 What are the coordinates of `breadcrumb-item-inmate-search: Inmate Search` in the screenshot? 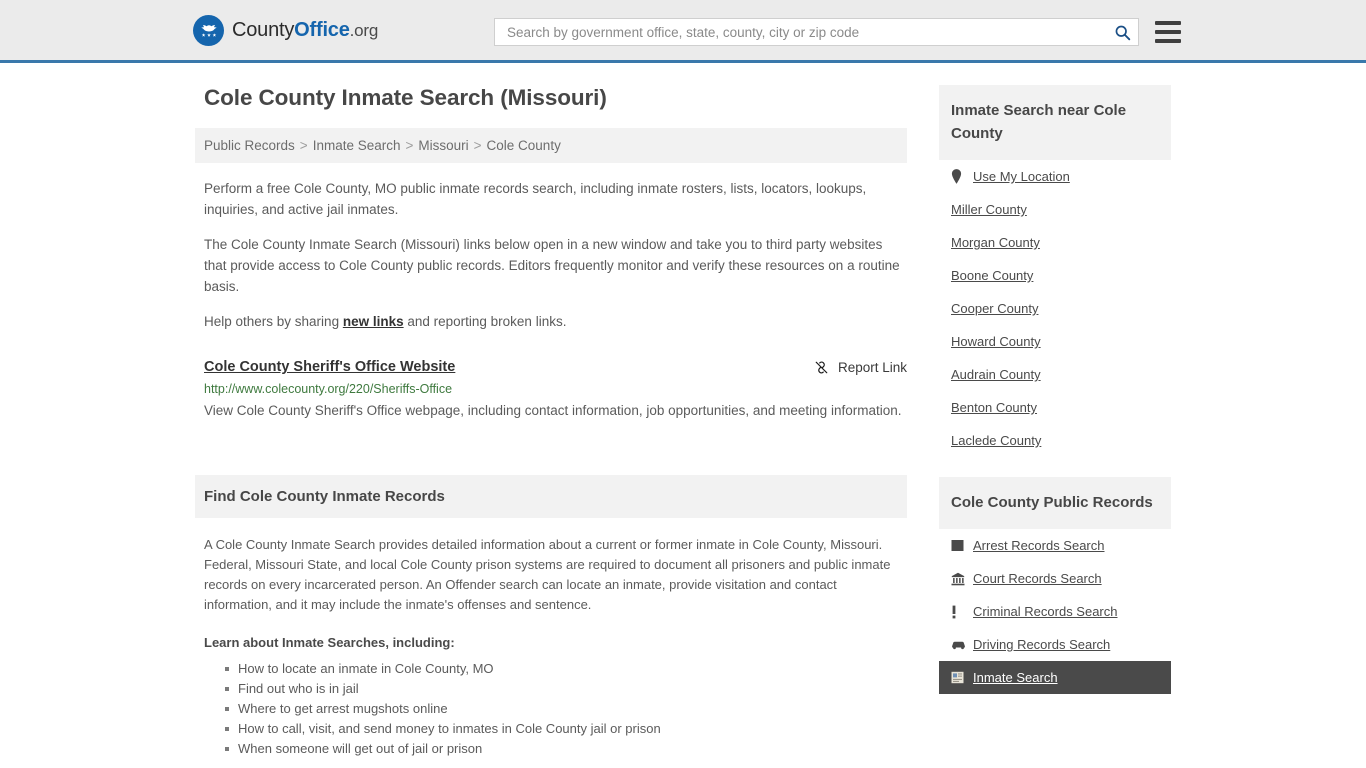 It's located at (357, 145).